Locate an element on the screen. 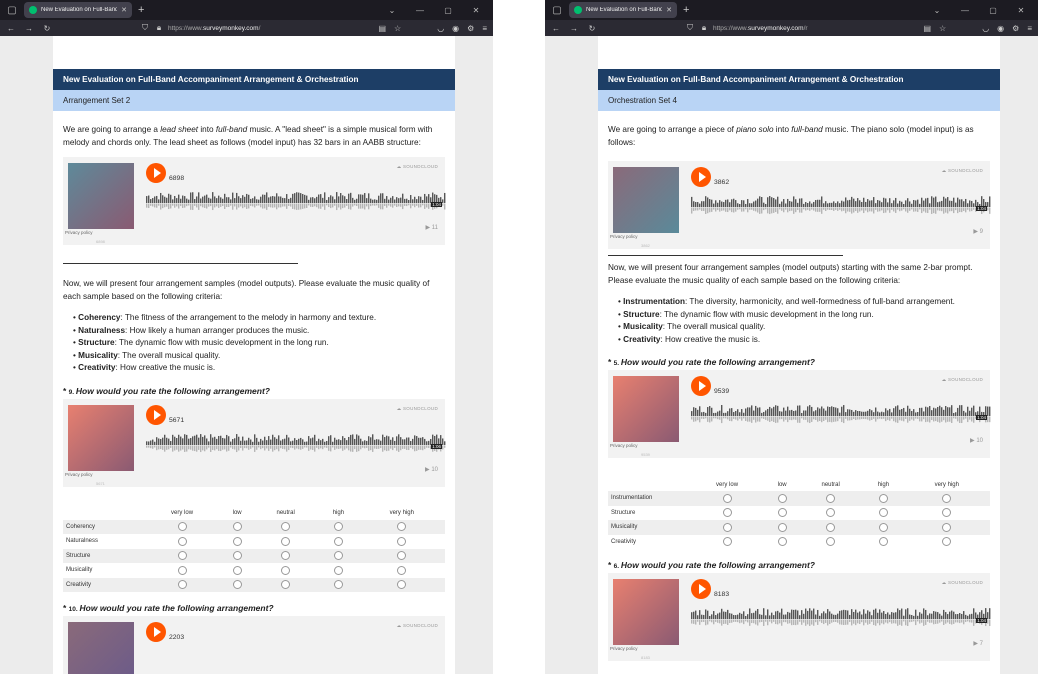 This screenshot has width=1038, height=674. url-bar: ⛉ 🔒︎ https://www.surveymonkey.com/r is located at coordinates (760, 28).